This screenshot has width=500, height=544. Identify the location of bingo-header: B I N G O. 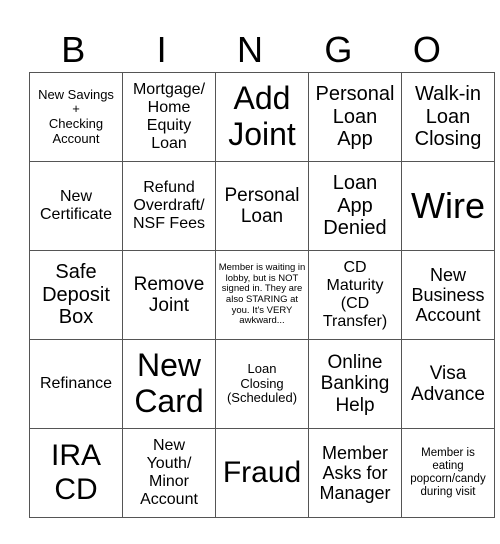
(250, 50).